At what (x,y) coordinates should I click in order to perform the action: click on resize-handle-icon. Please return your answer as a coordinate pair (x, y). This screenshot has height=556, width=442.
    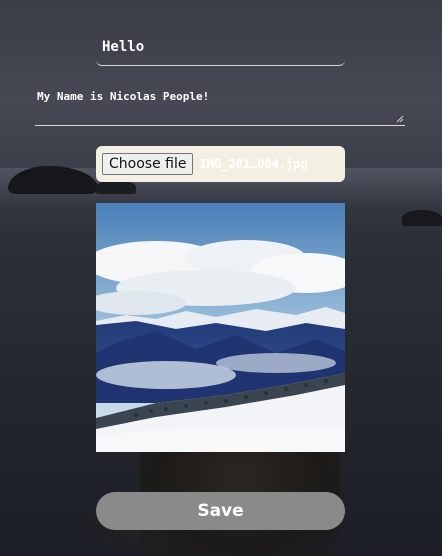
    Looking at the image, I should click on (400, 119).